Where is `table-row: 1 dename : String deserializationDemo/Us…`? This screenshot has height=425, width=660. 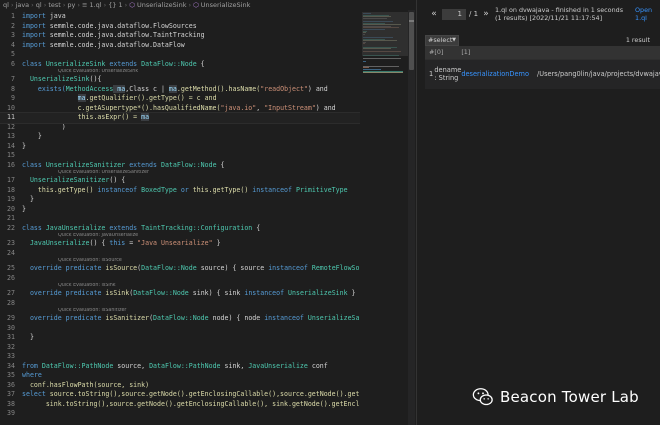 table-row: 1 dename : String deserializationDemo/Us… is located at coordinates (542, 73).